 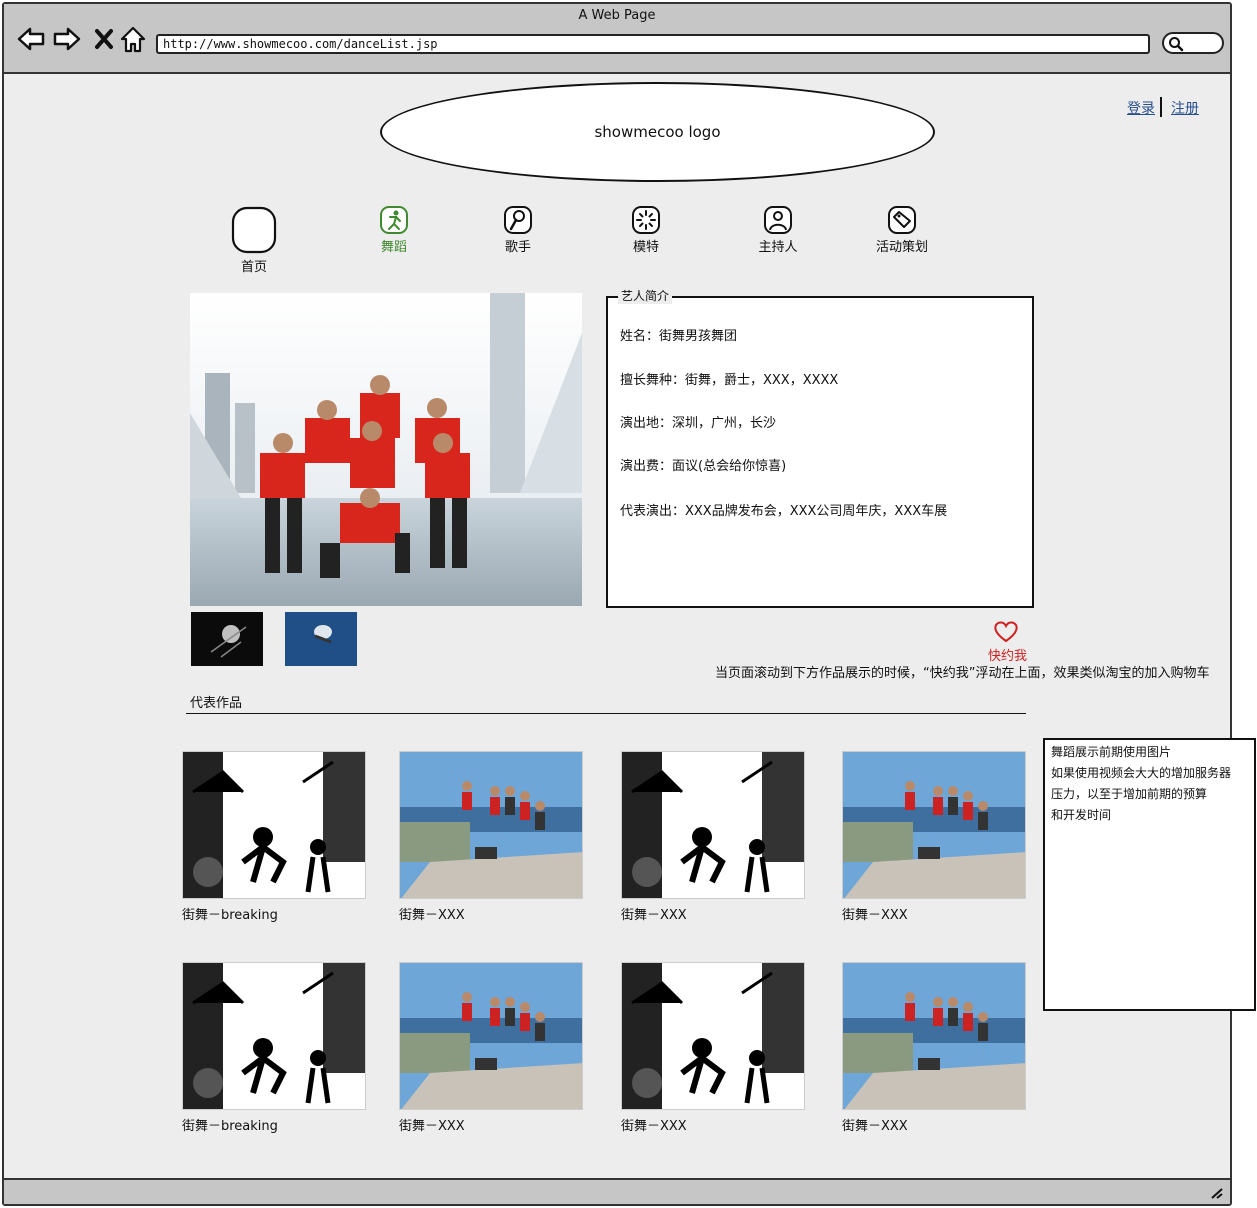 I want to click on works-section-title: 代表作品, so click(x=216, y=703).